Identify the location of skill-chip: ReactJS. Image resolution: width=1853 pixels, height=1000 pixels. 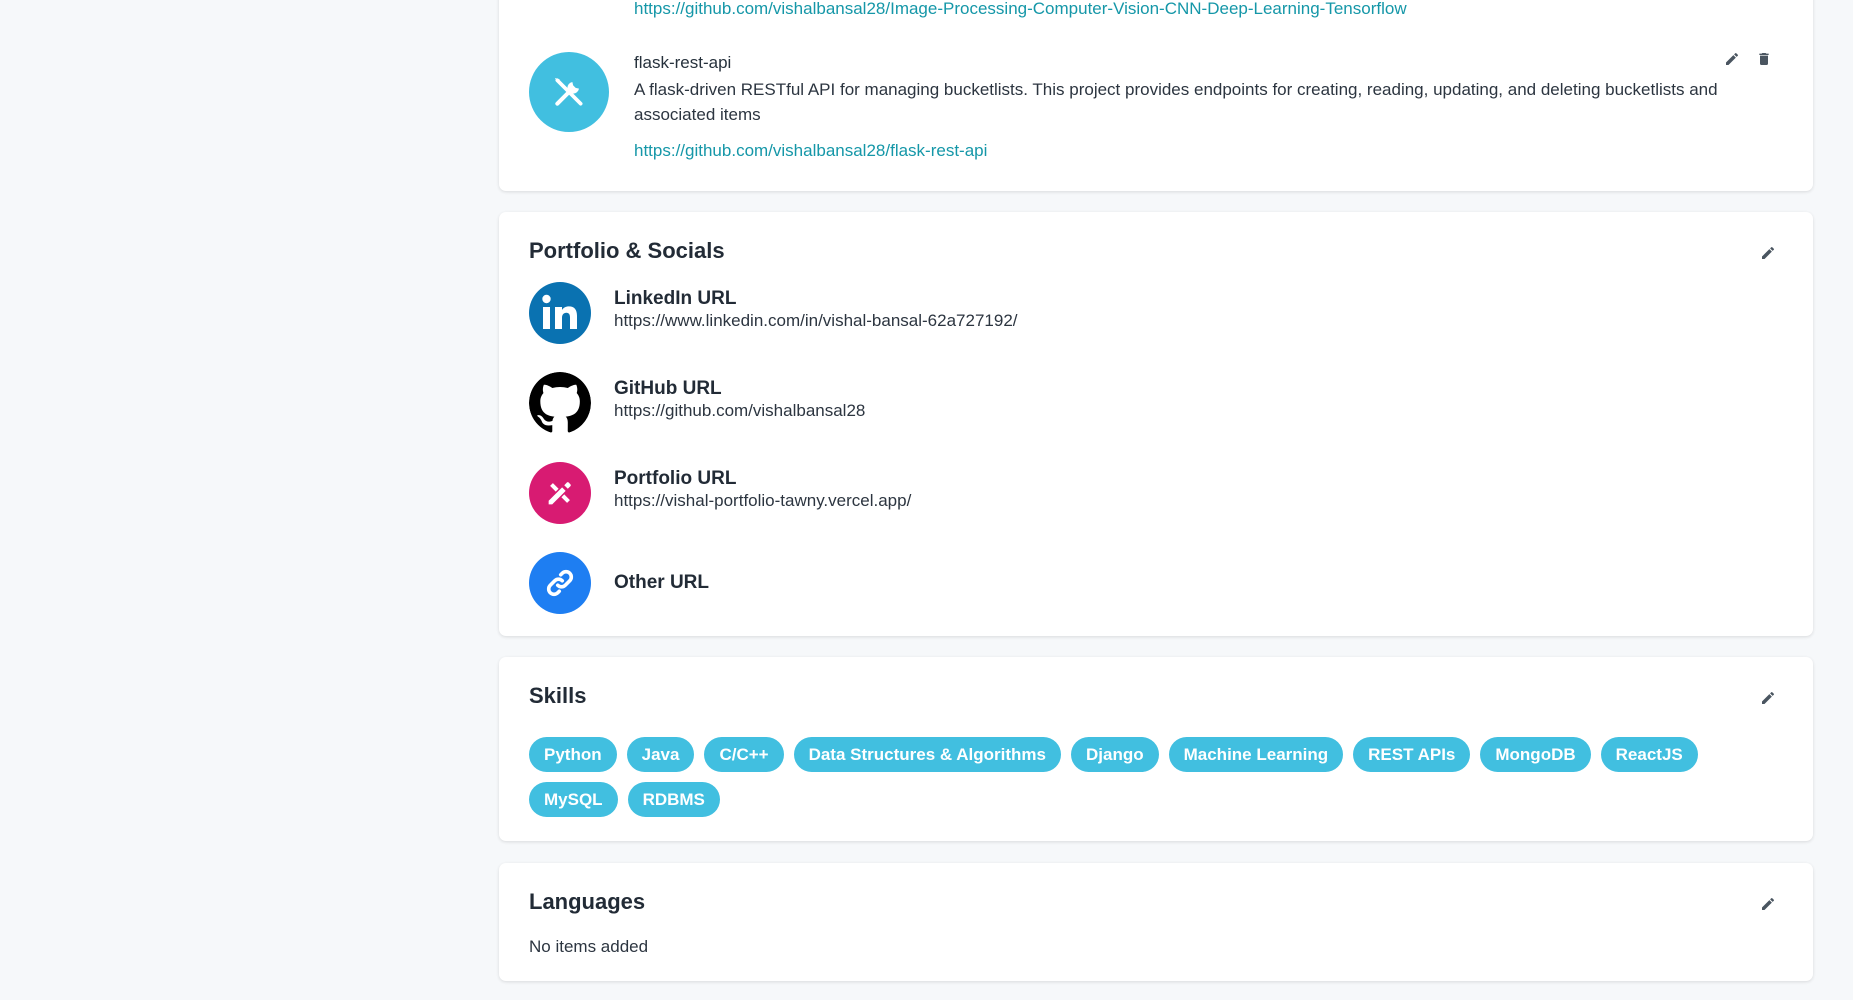
(1649, 754).